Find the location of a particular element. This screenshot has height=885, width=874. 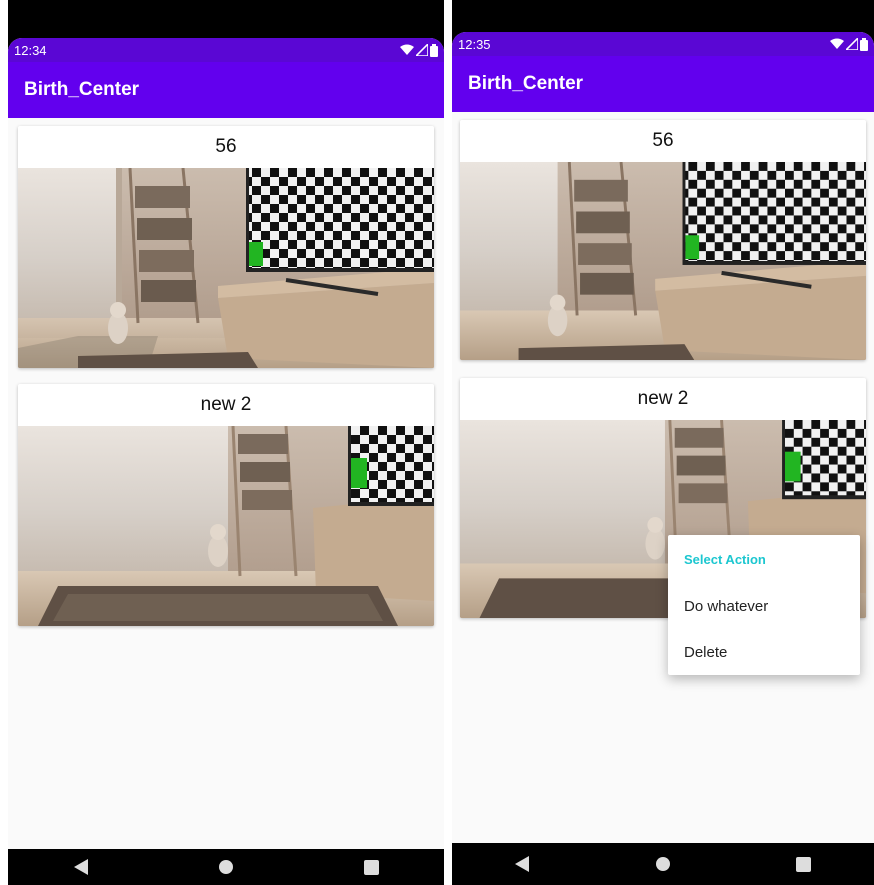

status-time: 12:34 is located at coordinates (30, 50).